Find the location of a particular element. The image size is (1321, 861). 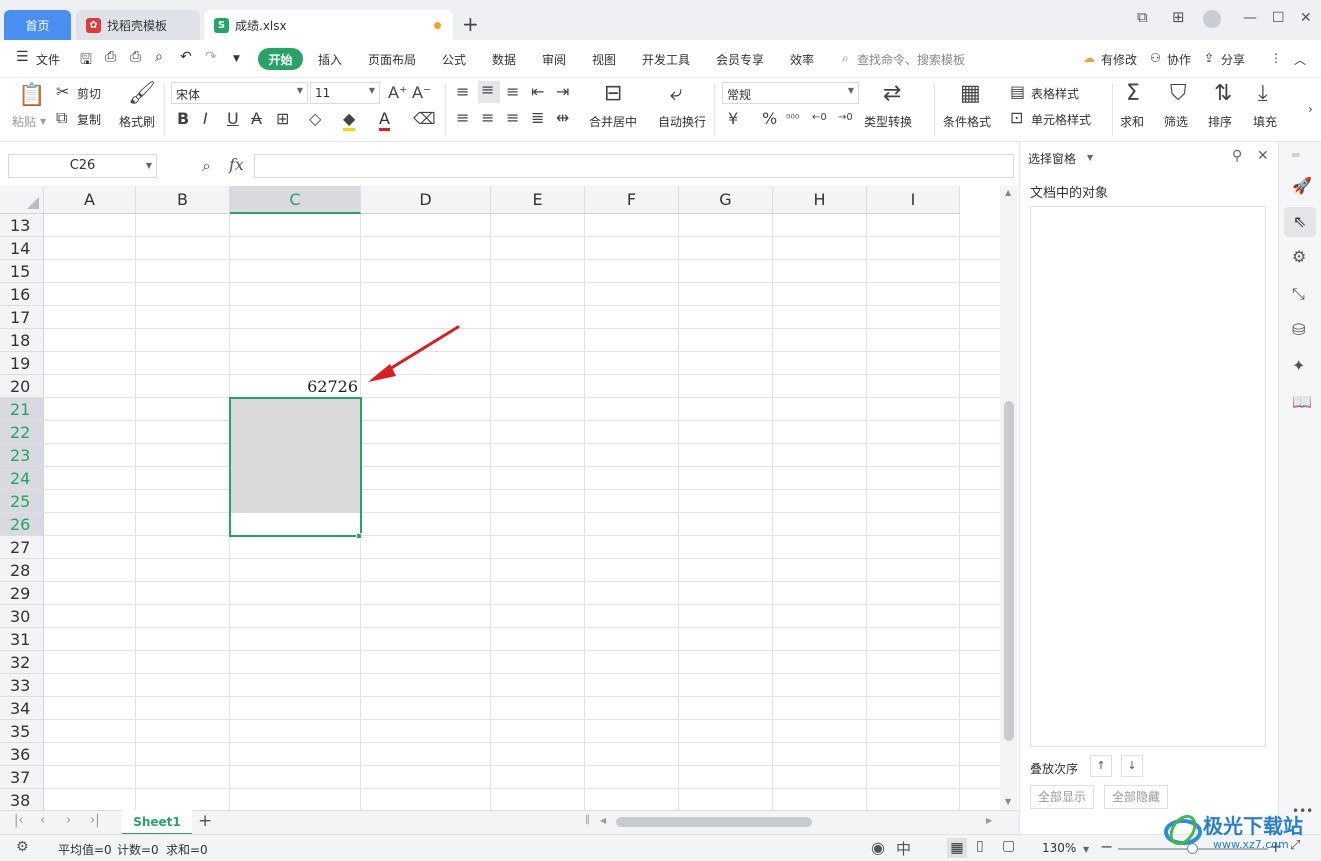

underline-icon: U is located at coordinates (233, 119).